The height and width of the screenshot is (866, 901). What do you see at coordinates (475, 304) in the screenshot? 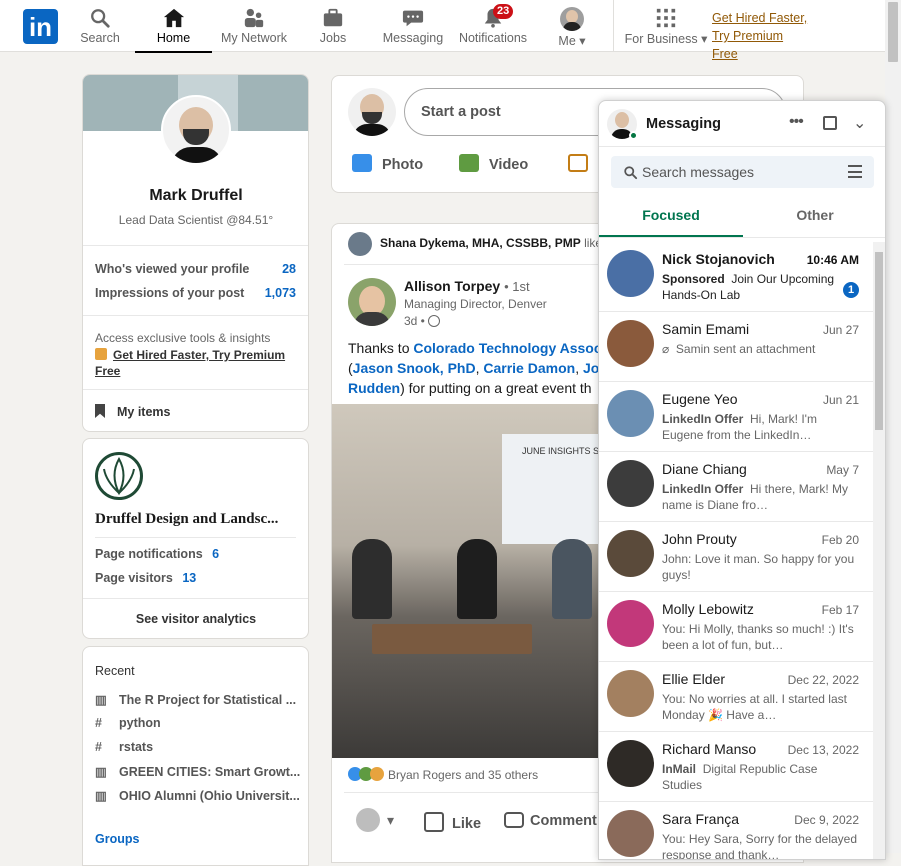
I see `author-title: Managing Director, Denver` at bounding box center [475, 304].